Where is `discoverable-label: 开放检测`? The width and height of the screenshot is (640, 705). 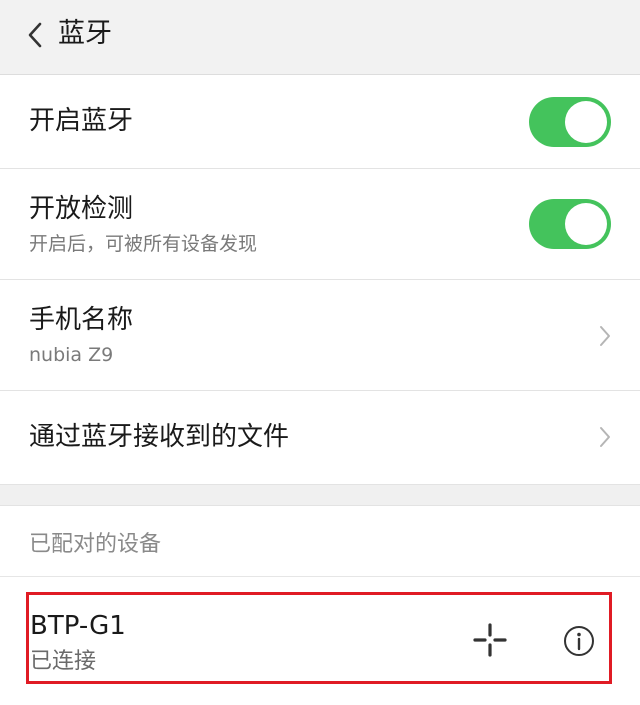 discoverable-label: 开放检测 is located at coordinates (81, 209).